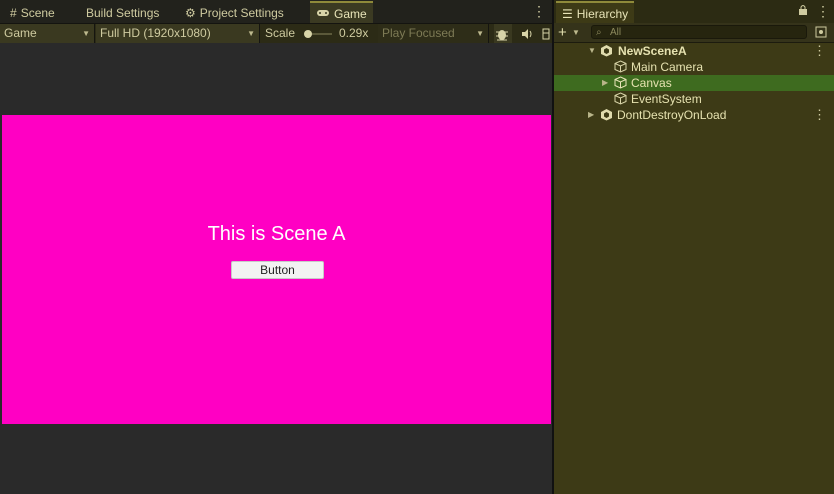 The height and width of the screenshot is (494, 834). I want to click on tab-game: Game, so click(341, 13).